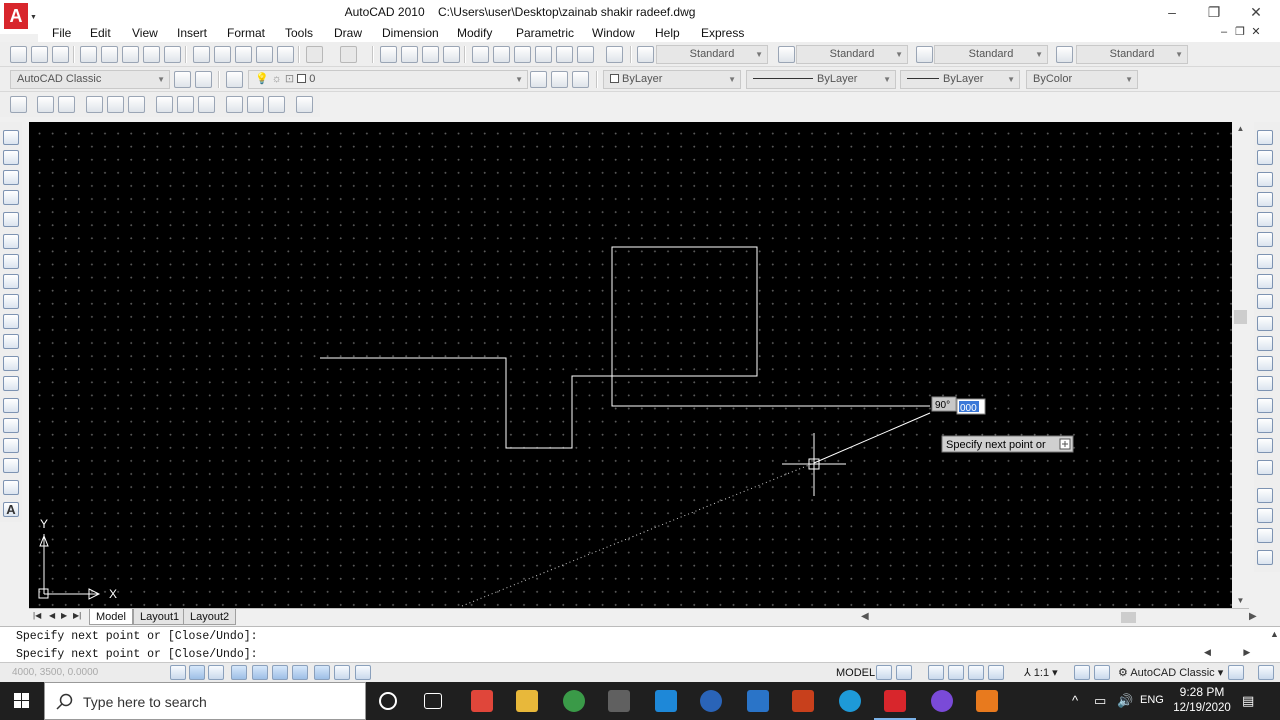 The width and height of the screenshot is (1280, 720). I want to click on annotation-visibility-icon, so click(1082, 672).